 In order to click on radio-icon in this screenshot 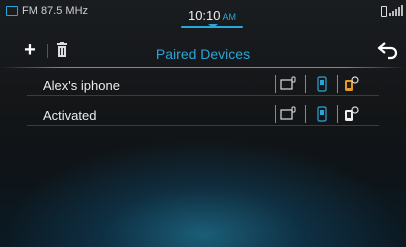, I will do `click(12, 11)`.